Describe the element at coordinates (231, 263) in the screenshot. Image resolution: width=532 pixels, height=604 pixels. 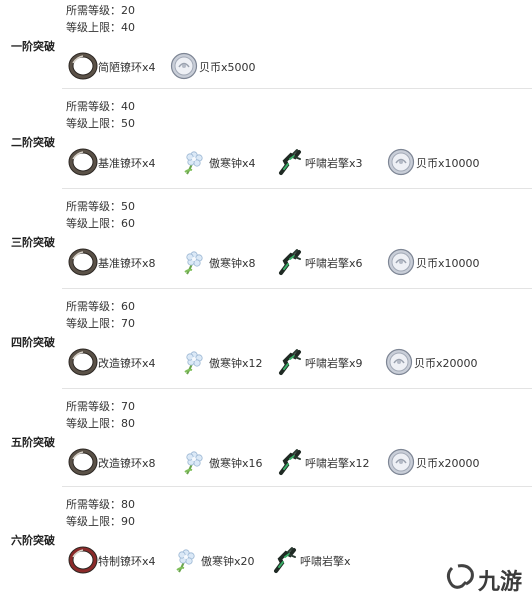
I see `material-item: 傲寒钟x8` at that location.